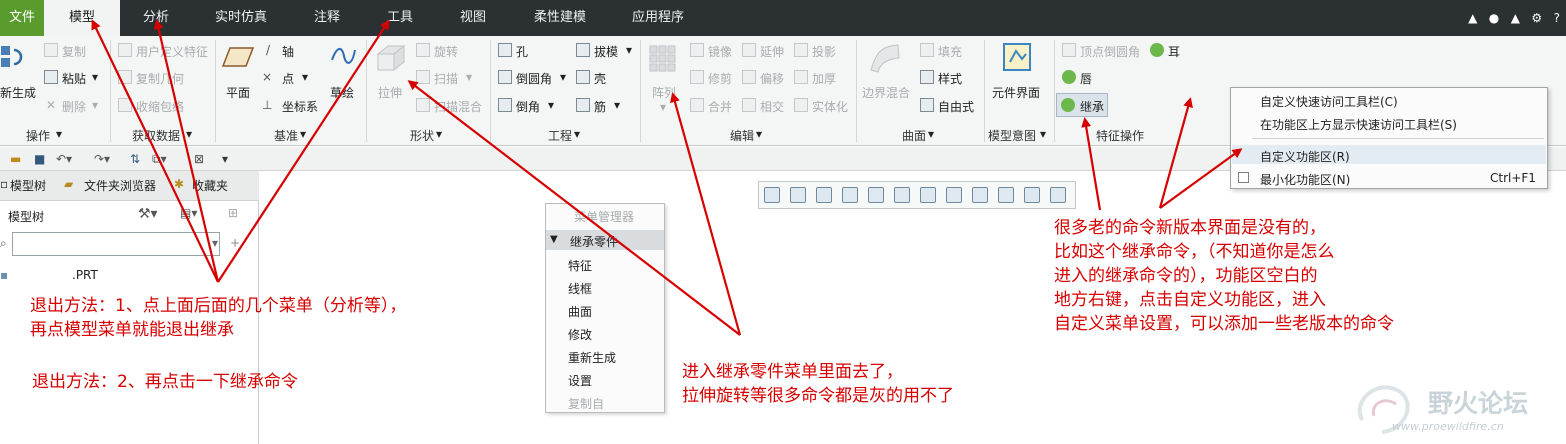  What do you see at coordinates (13, 57) in the screenshot?
I see `regenerate-icon` at bounding box center [13, 57].